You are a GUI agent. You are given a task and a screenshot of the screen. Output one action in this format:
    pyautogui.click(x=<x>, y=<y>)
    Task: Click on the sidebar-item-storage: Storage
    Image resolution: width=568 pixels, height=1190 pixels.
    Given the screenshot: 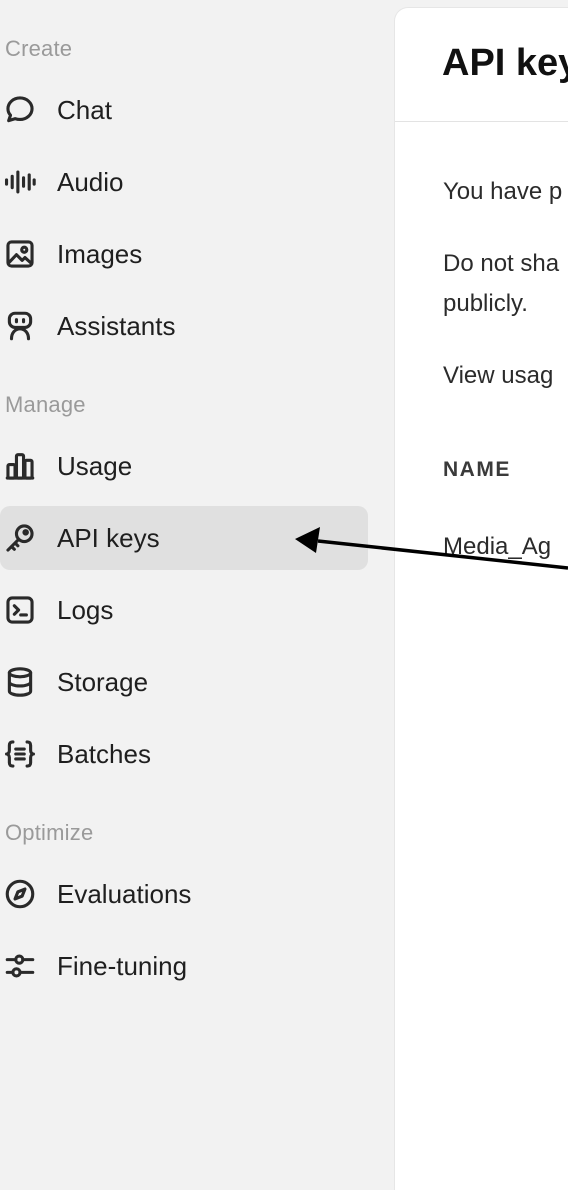 What is the action you would take?
    pyautogui.click(x=184, y=682)
    